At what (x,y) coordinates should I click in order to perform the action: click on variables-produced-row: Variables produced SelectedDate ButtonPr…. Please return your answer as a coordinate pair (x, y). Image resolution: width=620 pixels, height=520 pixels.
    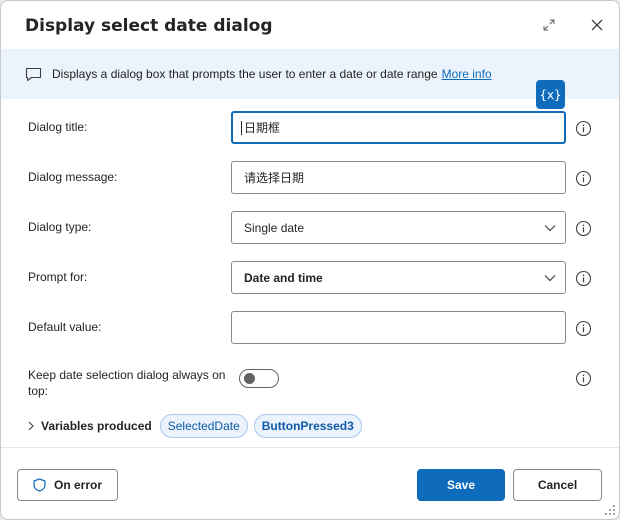
    Looking at the image, I should click on (196, 426).